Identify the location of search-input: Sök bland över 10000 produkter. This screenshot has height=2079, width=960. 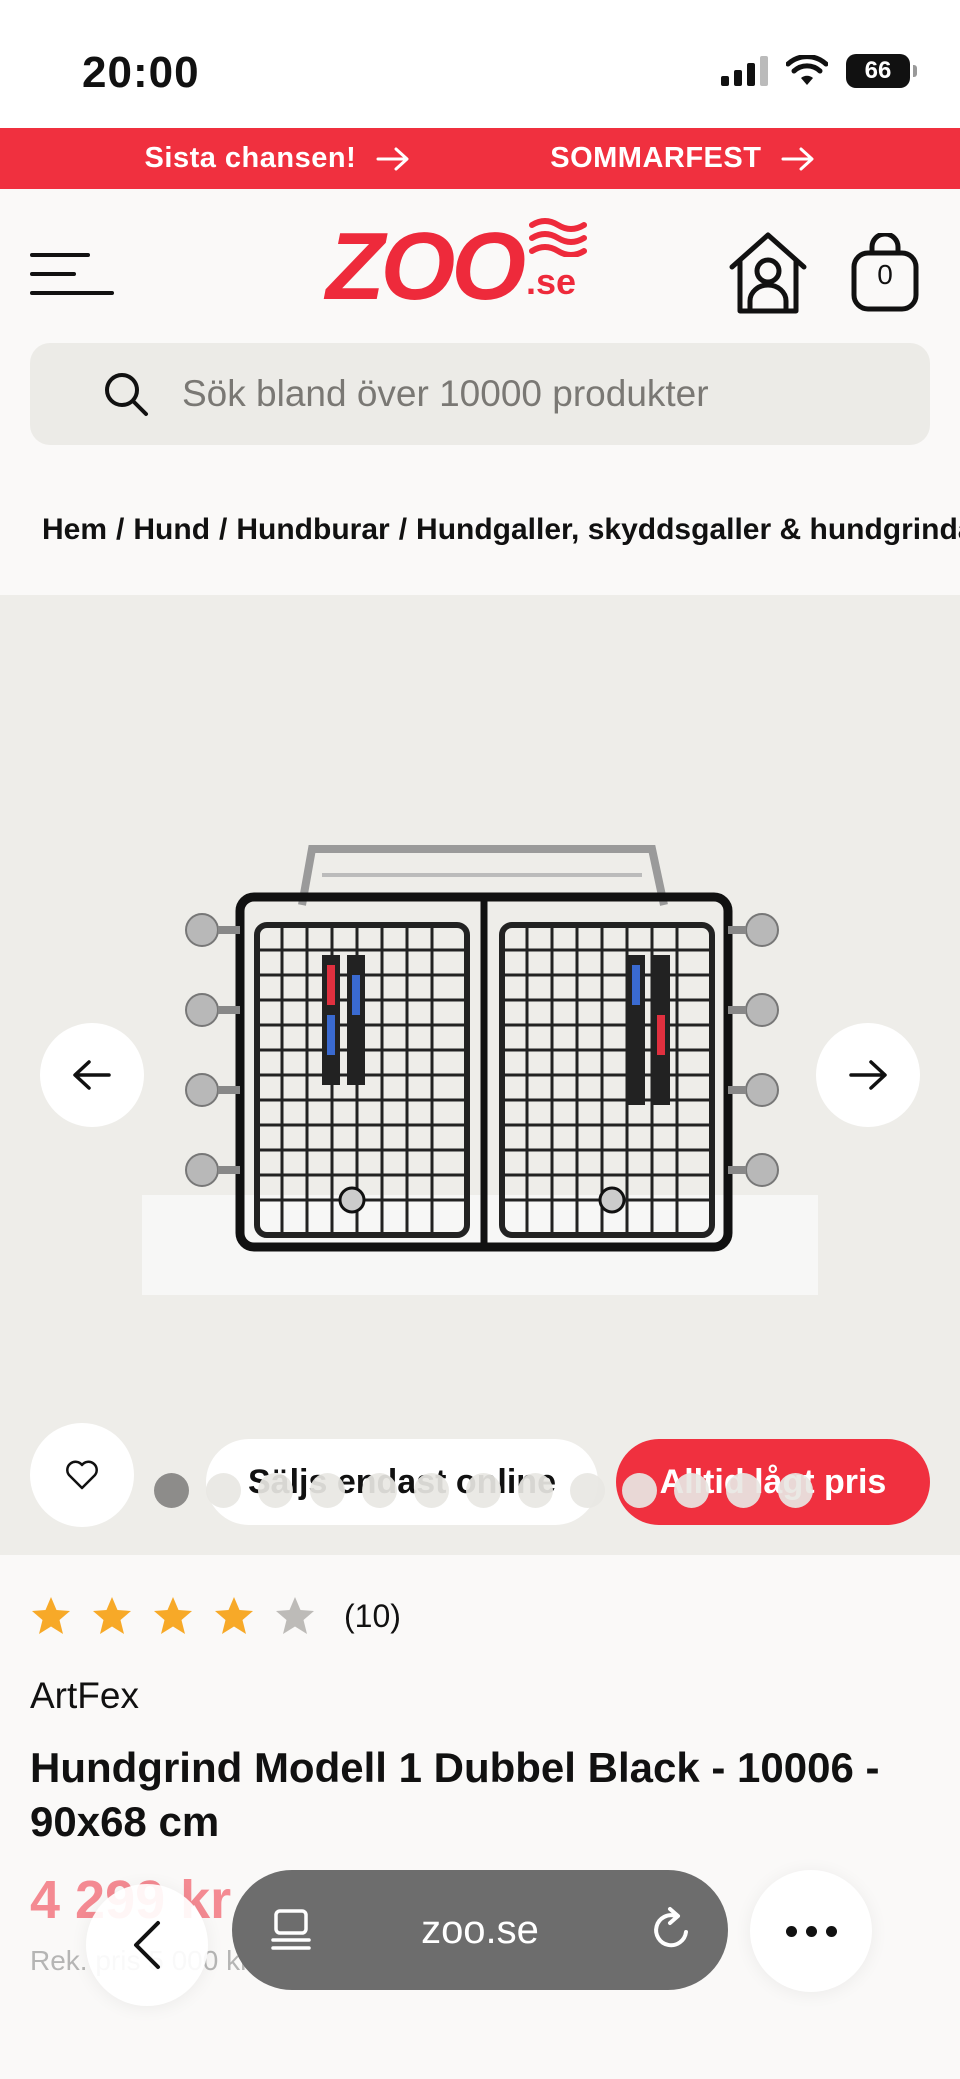
(480, 394).